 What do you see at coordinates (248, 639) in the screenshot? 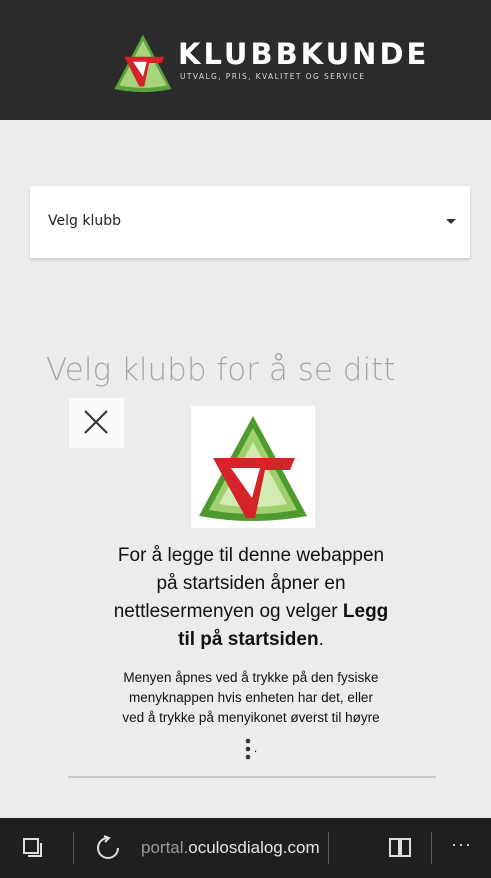
I see `prompt-bold-2: til på startsiden` at bounding box center [248, 639].